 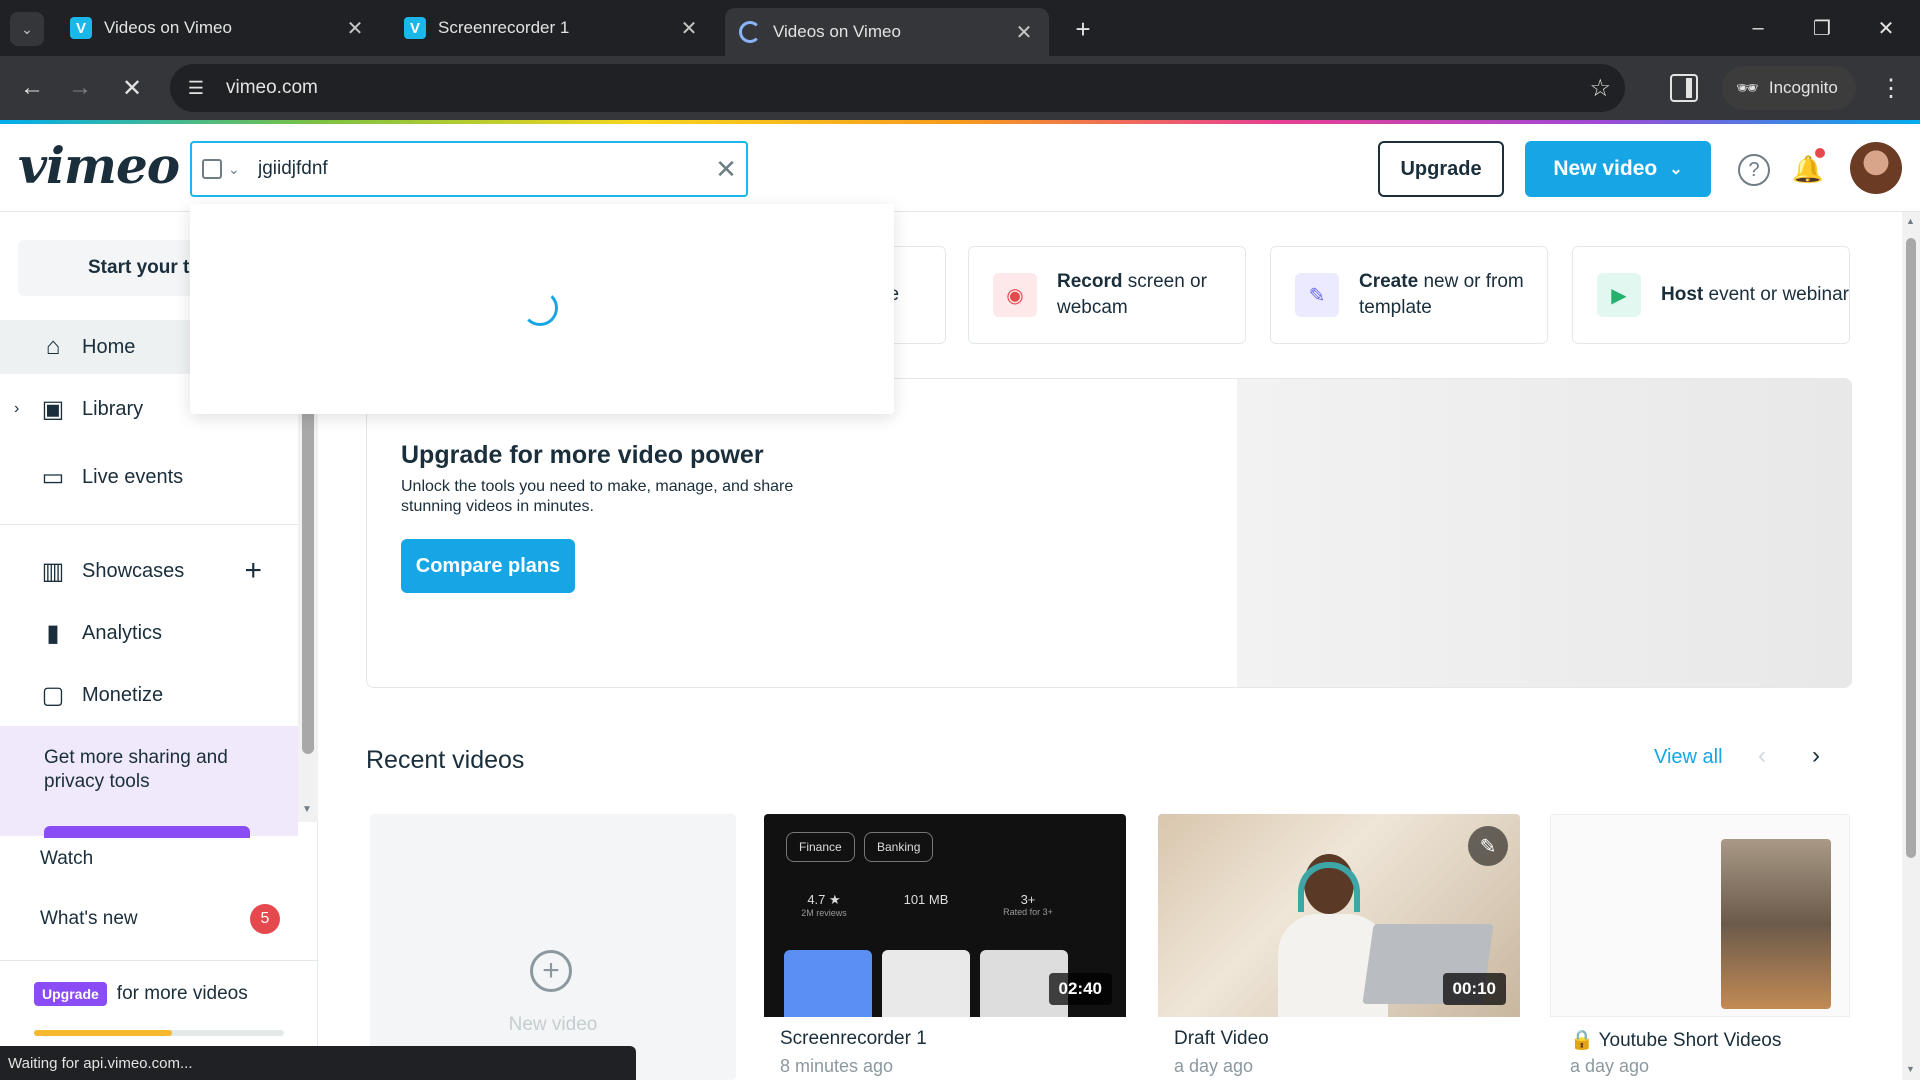 What do you see at coordinates (1080, 989) in the screenshot?
I see `duration-badge: 02:40` at bounding box center [1080, 989].